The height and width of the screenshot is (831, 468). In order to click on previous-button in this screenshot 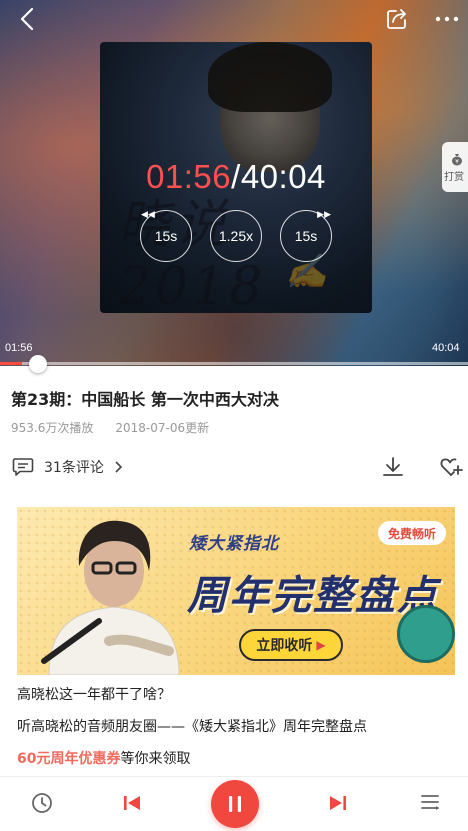, I will do `click(132, 803)`.